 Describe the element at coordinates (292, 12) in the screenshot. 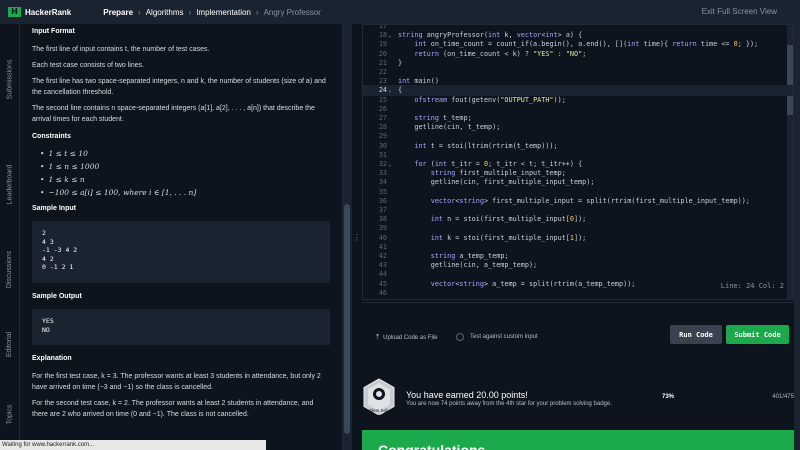

I see `breadcrumb-current-challenge: Angry Professor` at that location.